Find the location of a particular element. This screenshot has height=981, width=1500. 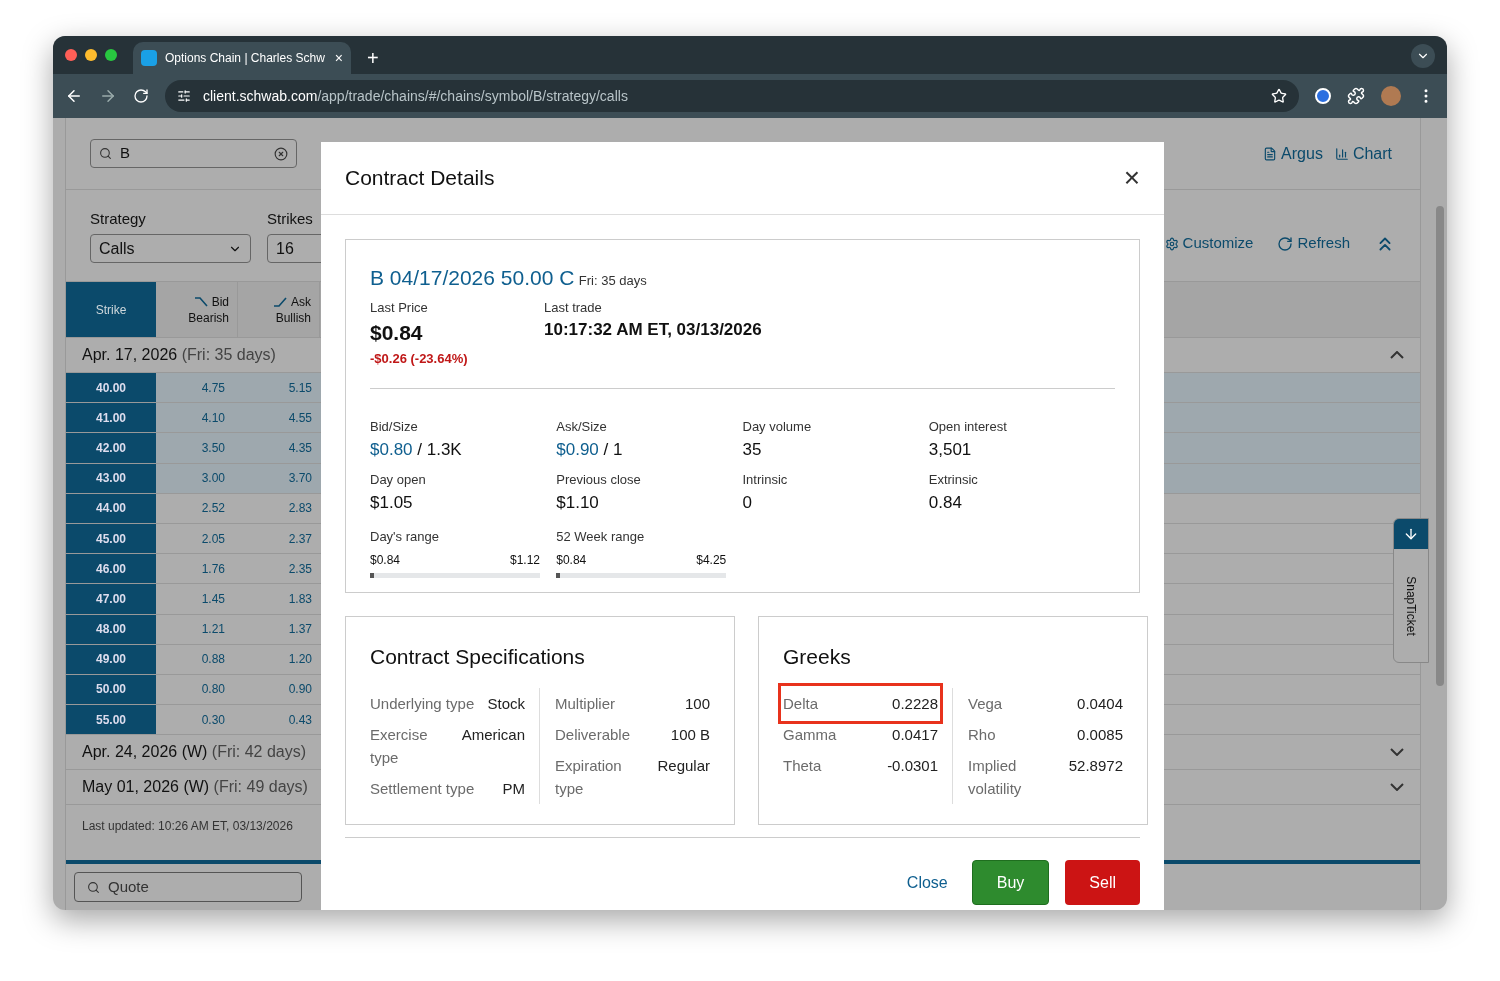

column-sublabel: Bullish is located at coordinates (293, 317).